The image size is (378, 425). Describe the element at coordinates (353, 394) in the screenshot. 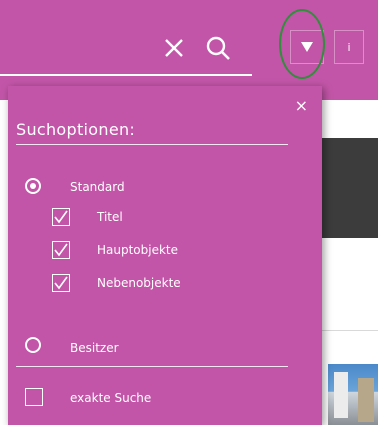

I see `background-thumbnail` at that location.